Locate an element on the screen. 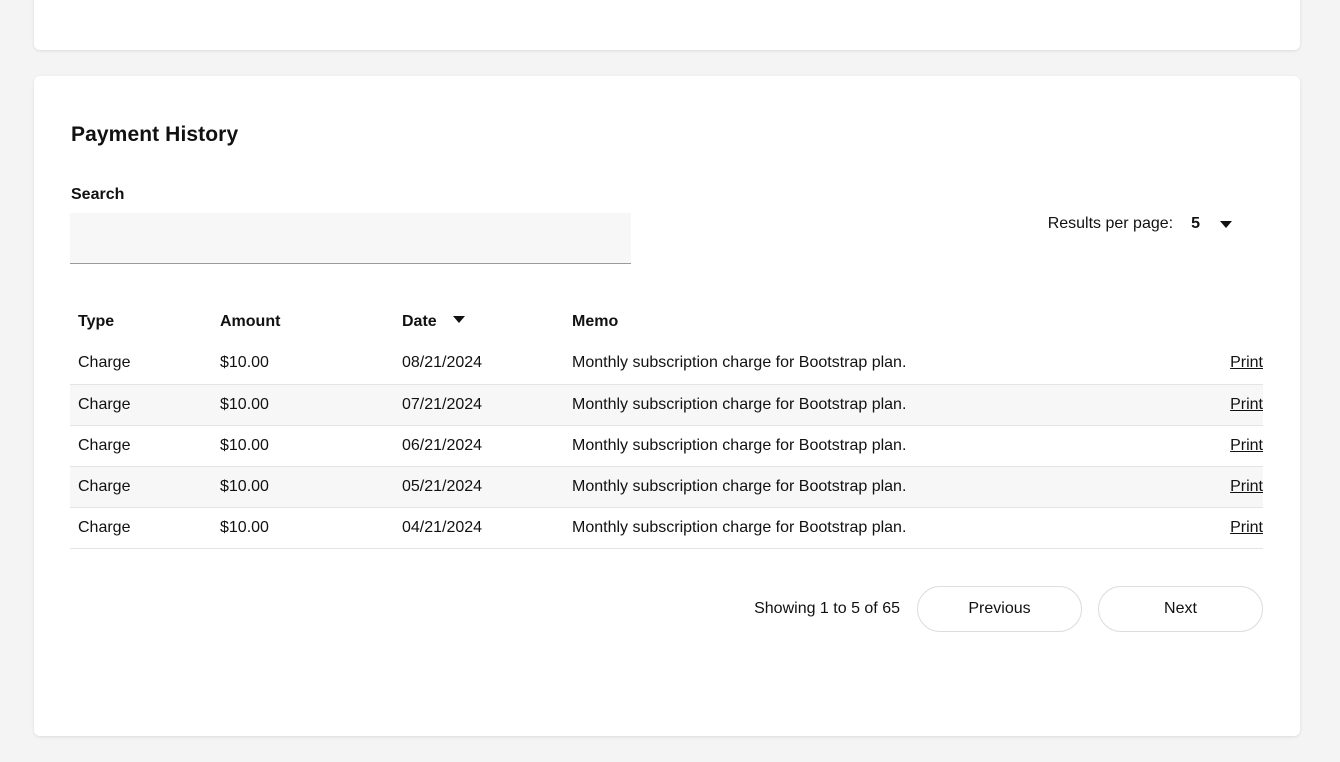 This screenshot has height=762, width=1340. column-header-date-label: Date is located at coordinates (419, 321).